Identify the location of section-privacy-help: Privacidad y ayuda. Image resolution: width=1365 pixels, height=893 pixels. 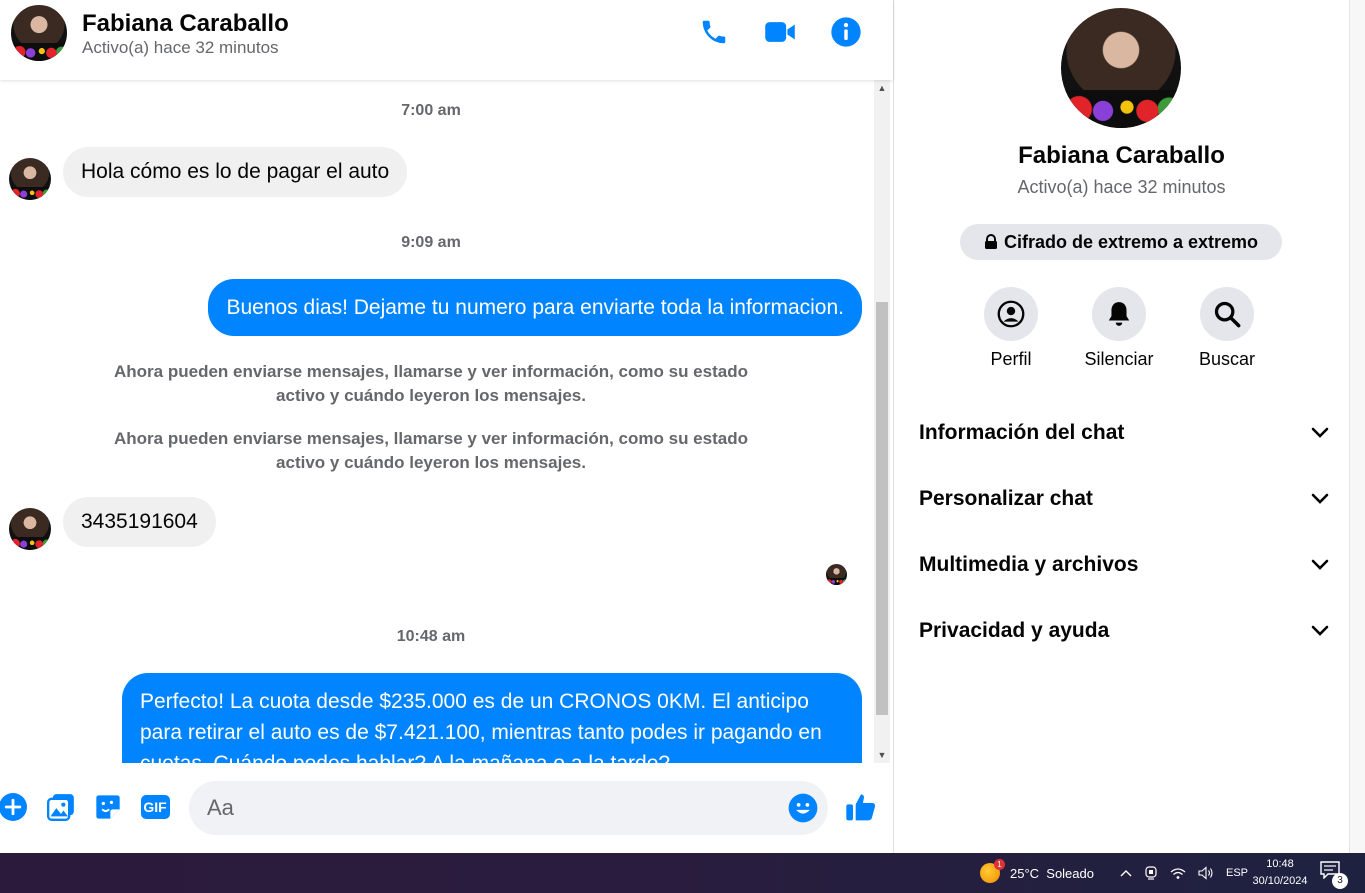
(1124, 631).